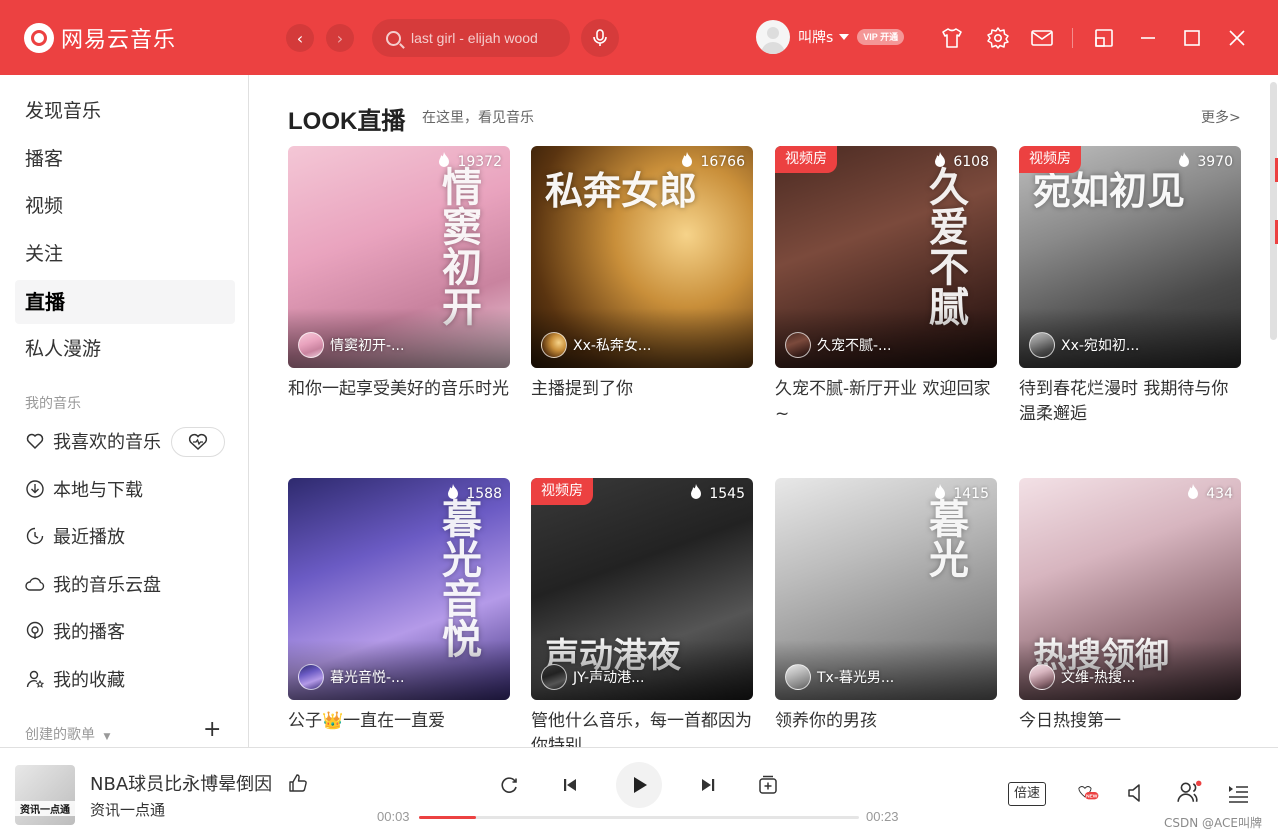  Describe the element at coordinates (708, 785) in the screenshot. I see `next-track-icon` at that location.